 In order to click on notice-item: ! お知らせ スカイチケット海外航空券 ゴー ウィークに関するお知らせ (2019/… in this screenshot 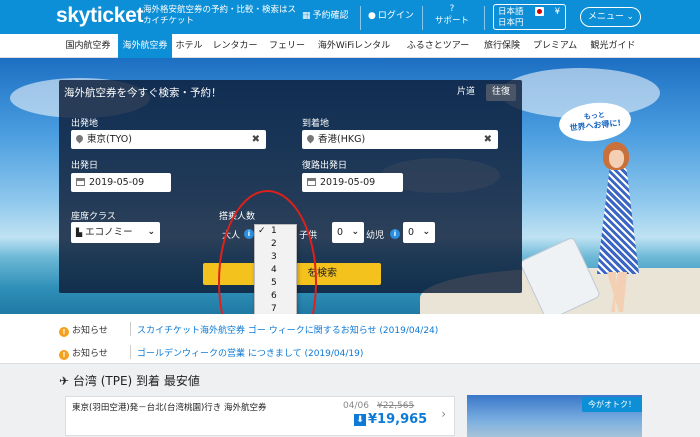, I will do `click(248, 329)`.